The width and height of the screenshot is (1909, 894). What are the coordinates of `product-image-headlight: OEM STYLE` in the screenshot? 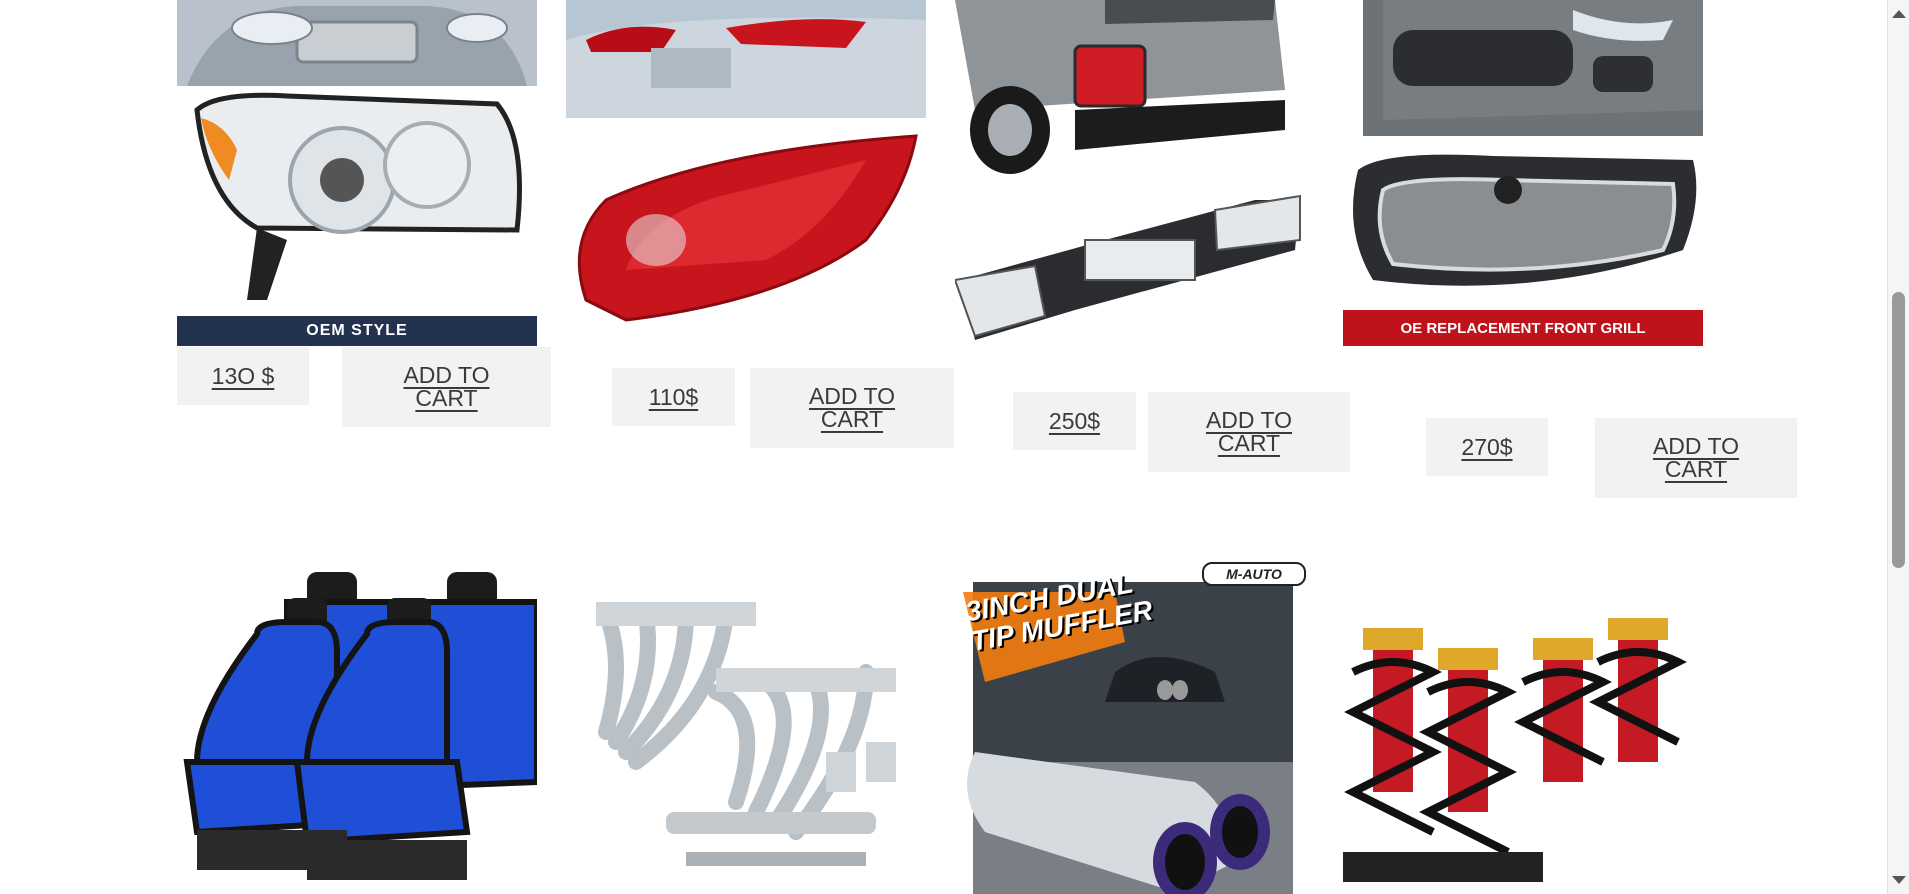 It's located at (357, 173).